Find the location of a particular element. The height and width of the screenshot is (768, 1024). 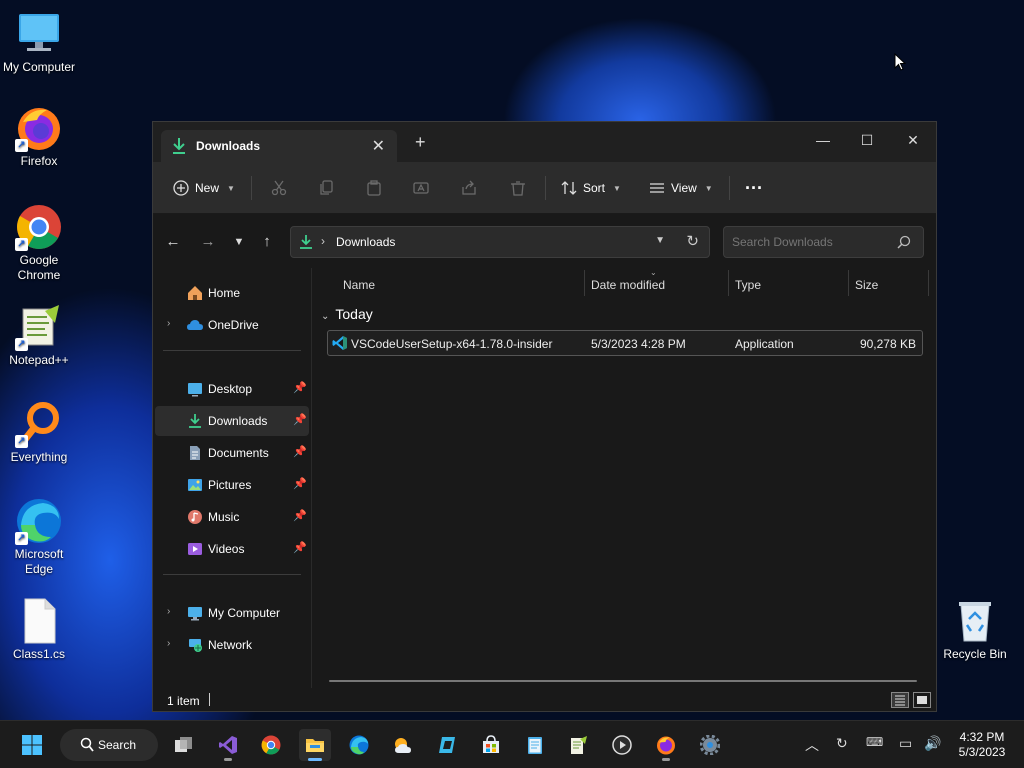

taskbar-notepad is located at coordinates (535, 745).